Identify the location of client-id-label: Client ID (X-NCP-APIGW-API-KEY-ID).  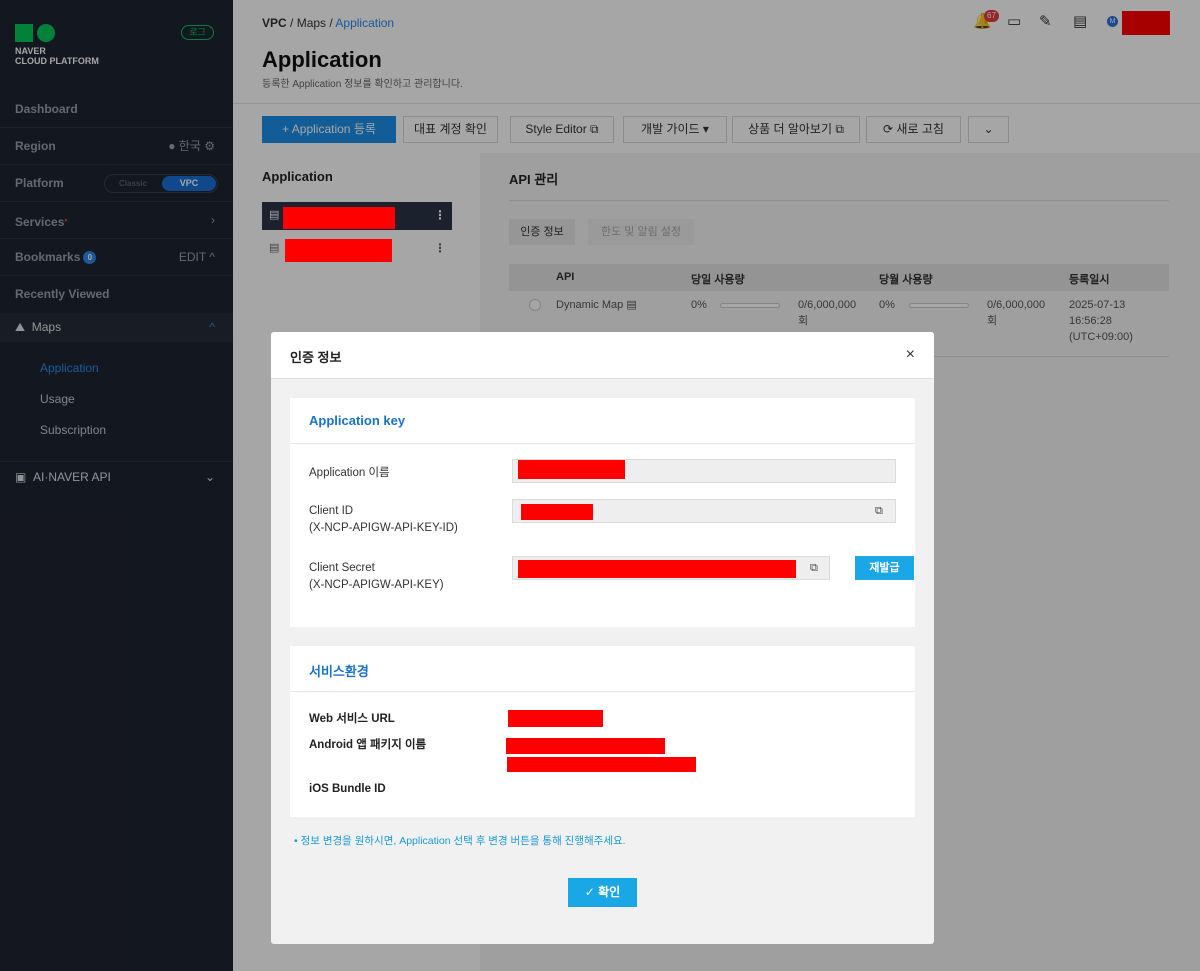
(383, 519).